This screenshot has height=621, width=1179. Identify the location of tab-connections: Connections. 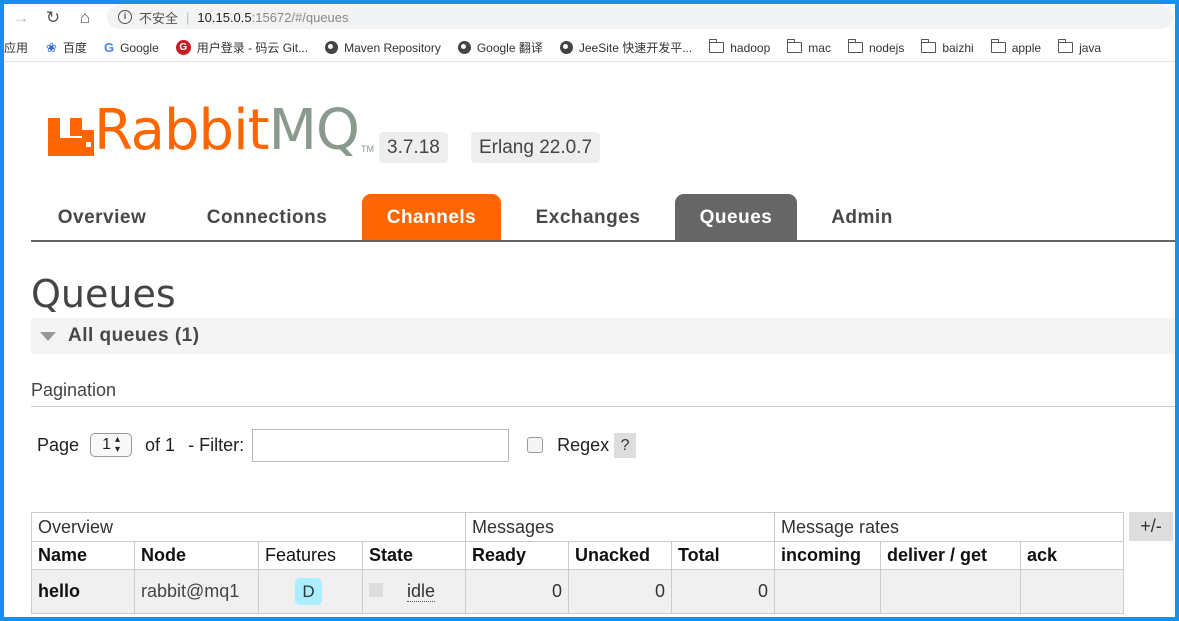
(267, 217).